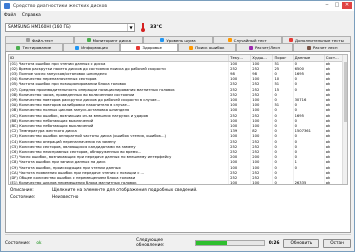  Describe the element at coordinates (39, 243) in the screenshot. I see `status-value: ok` at that location.